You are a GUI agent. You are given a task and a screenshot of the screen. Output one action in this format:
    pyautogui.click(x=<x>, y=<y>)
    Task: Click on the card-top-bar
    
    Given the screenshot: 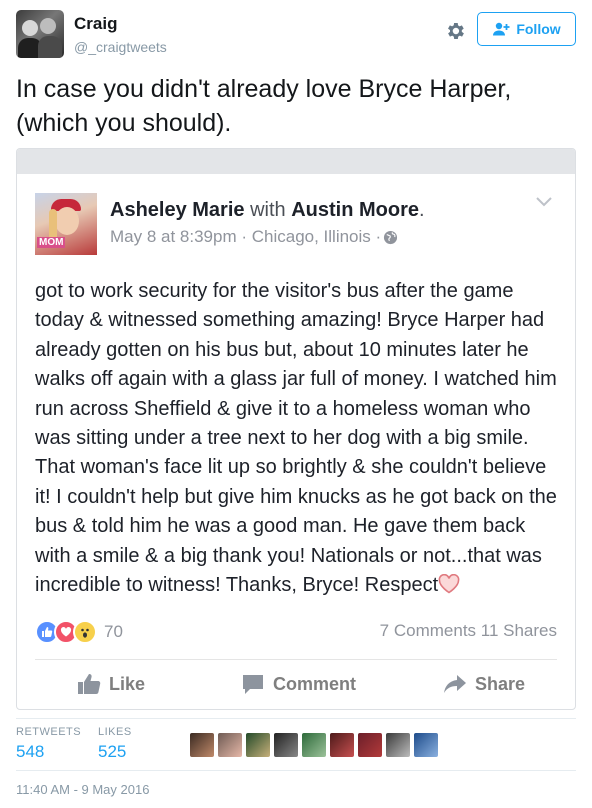 What is the action you would take?
    pyautogui.click(x=296, y=161)
    